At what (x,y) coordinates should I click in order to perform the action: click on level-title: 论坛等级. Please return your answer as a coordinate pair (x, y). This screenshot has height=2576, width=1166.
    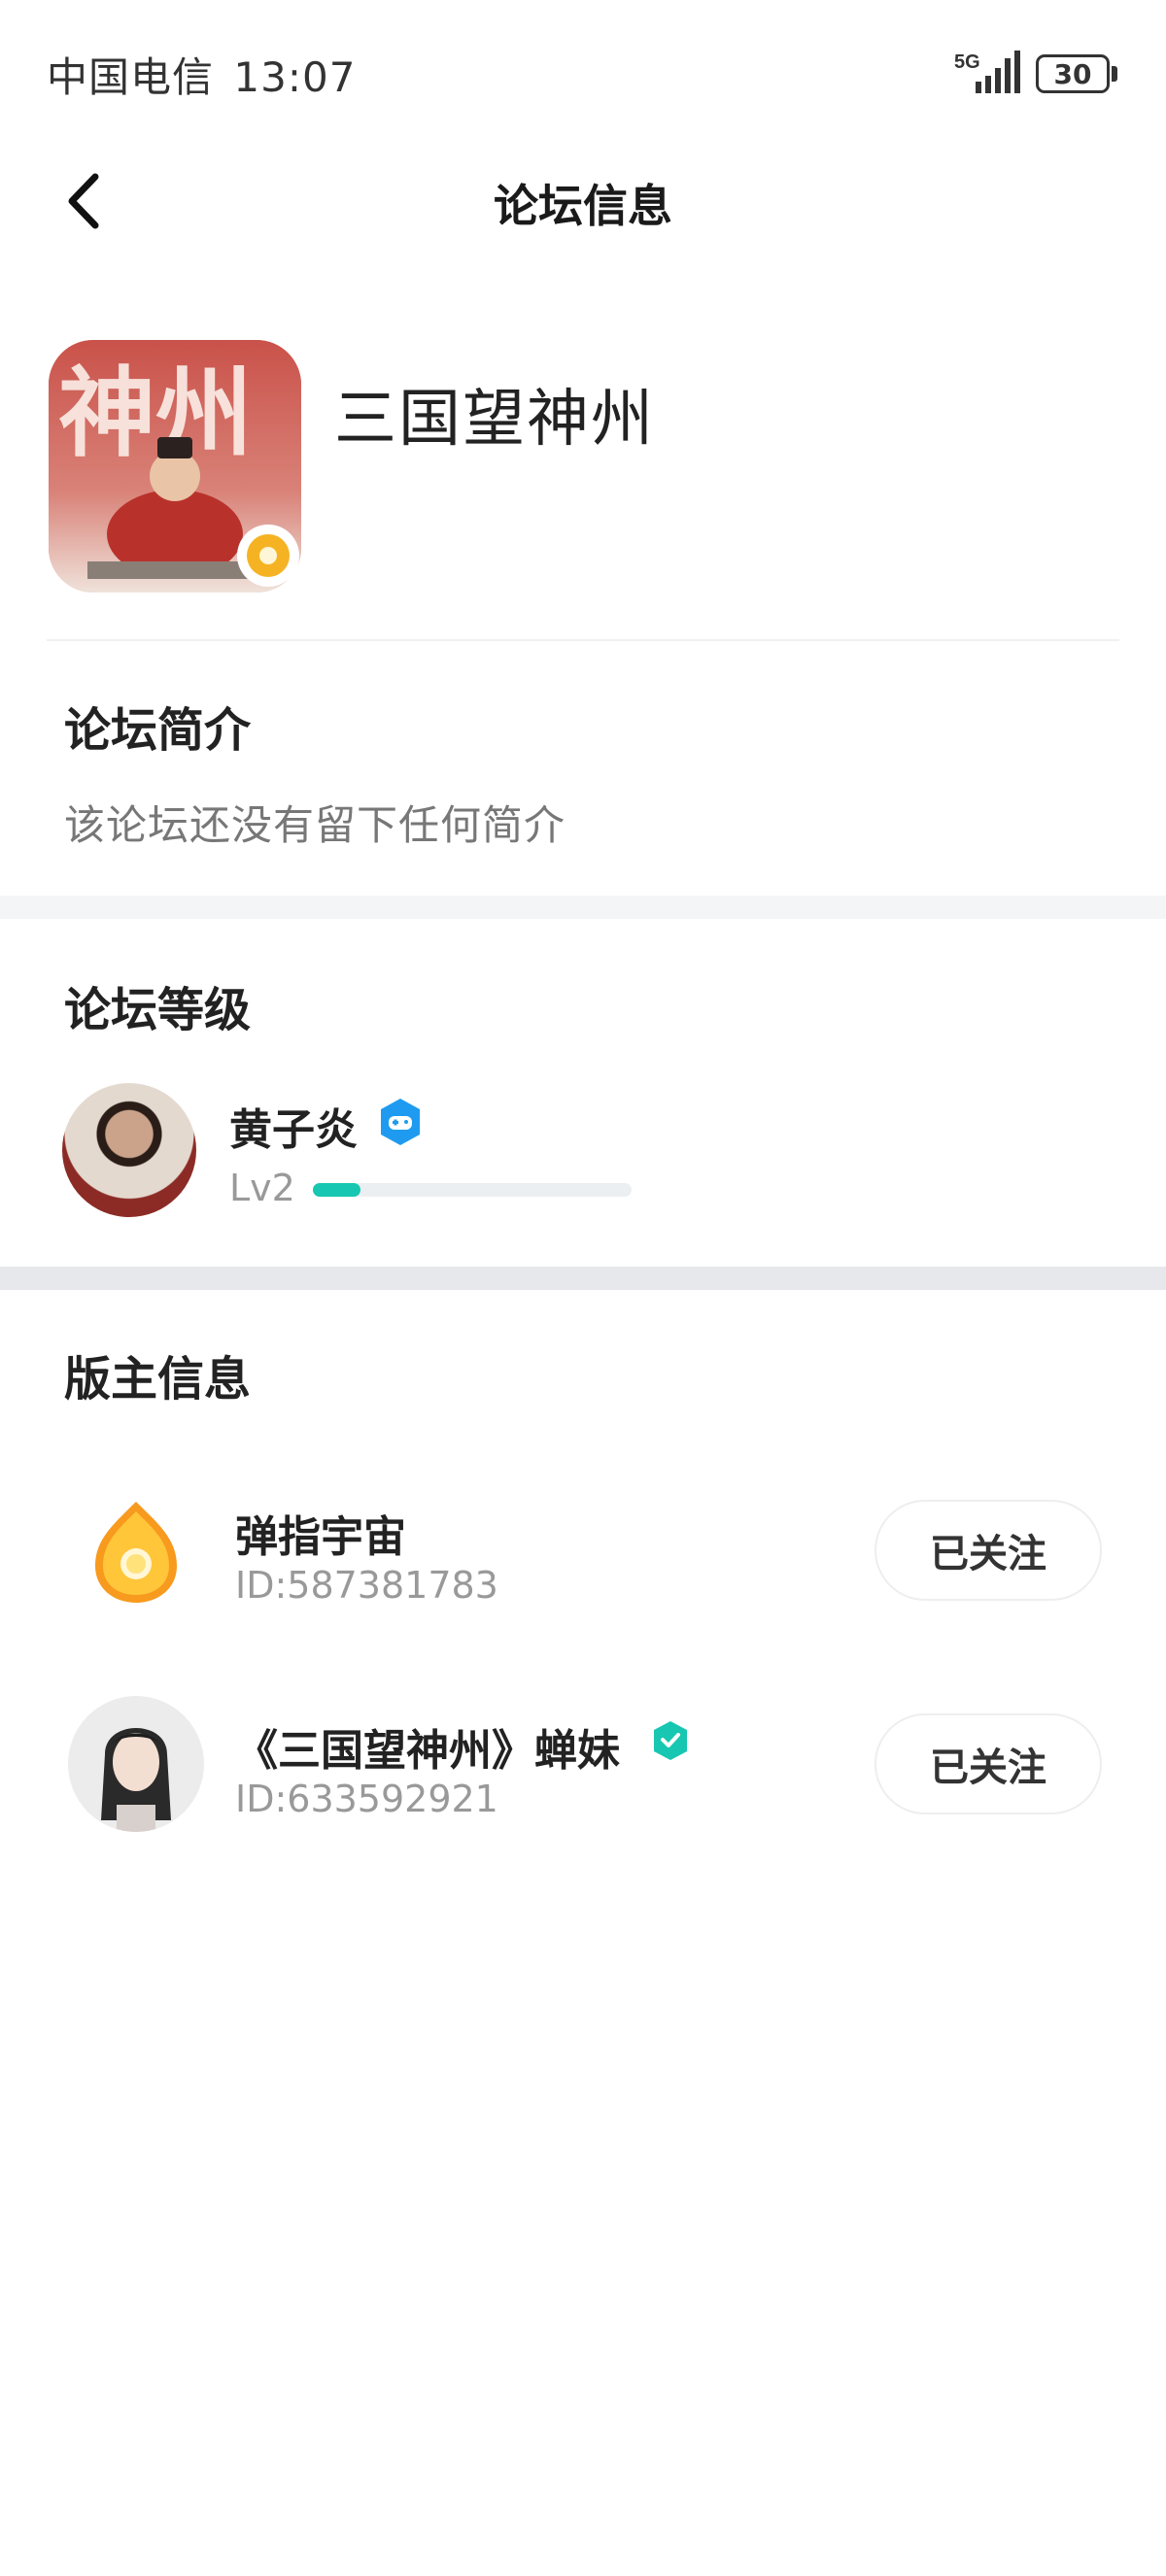
    Looking at the image, I should click on (158, 1010).